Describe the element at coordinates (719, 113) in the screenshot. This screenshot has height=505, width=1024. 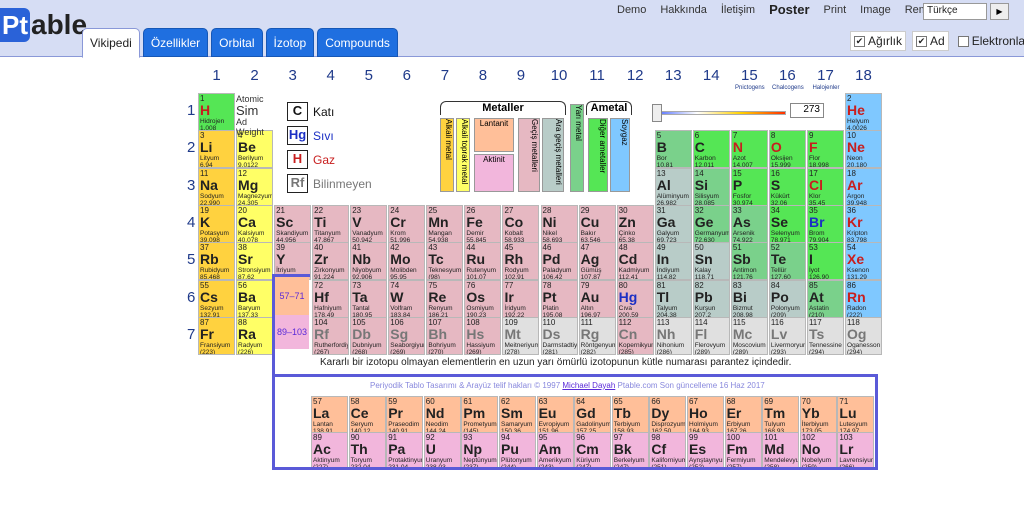
I see `temperature-slider` at that location.